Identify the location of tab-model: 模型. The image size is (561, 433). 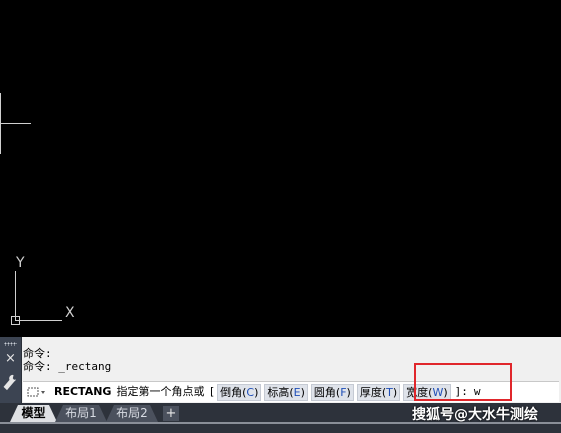
(33, 413).